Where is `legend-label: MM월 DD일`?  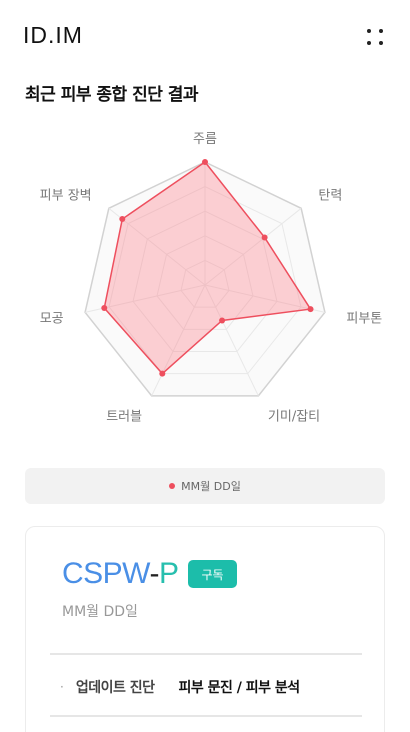 legend-label: MM월 DD일 is located at coordinates (211, 486).